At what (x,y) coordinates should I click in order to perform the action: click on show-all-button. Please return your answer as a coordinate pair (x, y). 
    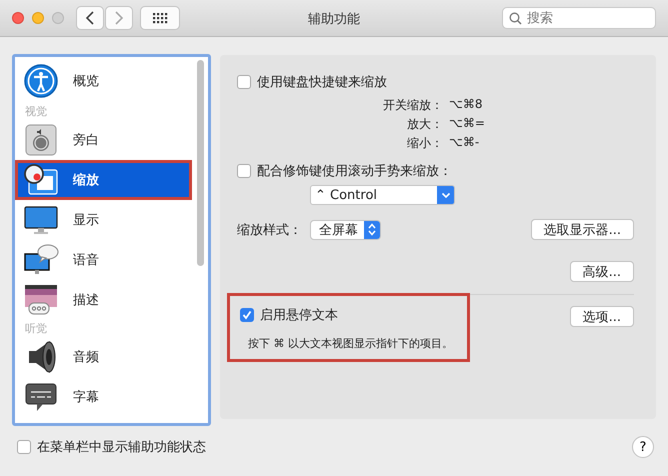
    Looking at the image, I should click on (160, 18).